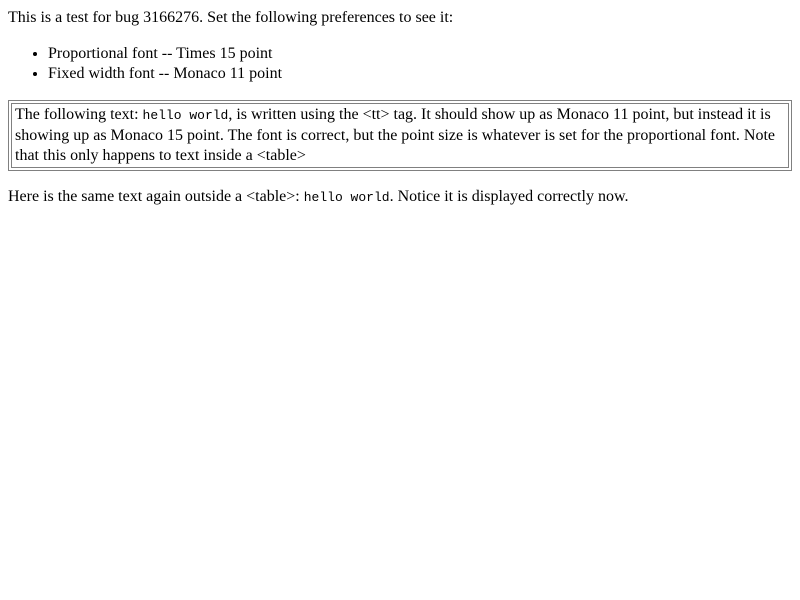 The image size is (800, 600). I want to click on outside-text-after: . Notice it is displayed correctly now., so click(509, 196).